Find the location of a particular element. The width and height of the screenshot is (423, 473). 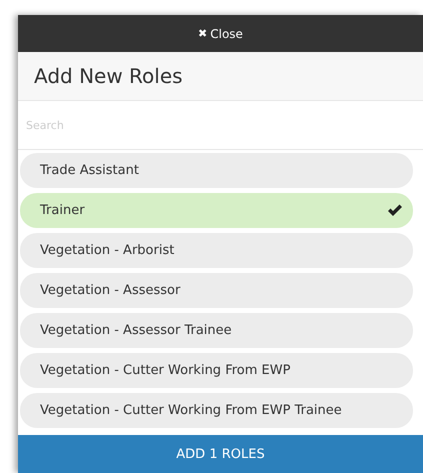

close-icon: ✖ is located at coordinates (203, 33).